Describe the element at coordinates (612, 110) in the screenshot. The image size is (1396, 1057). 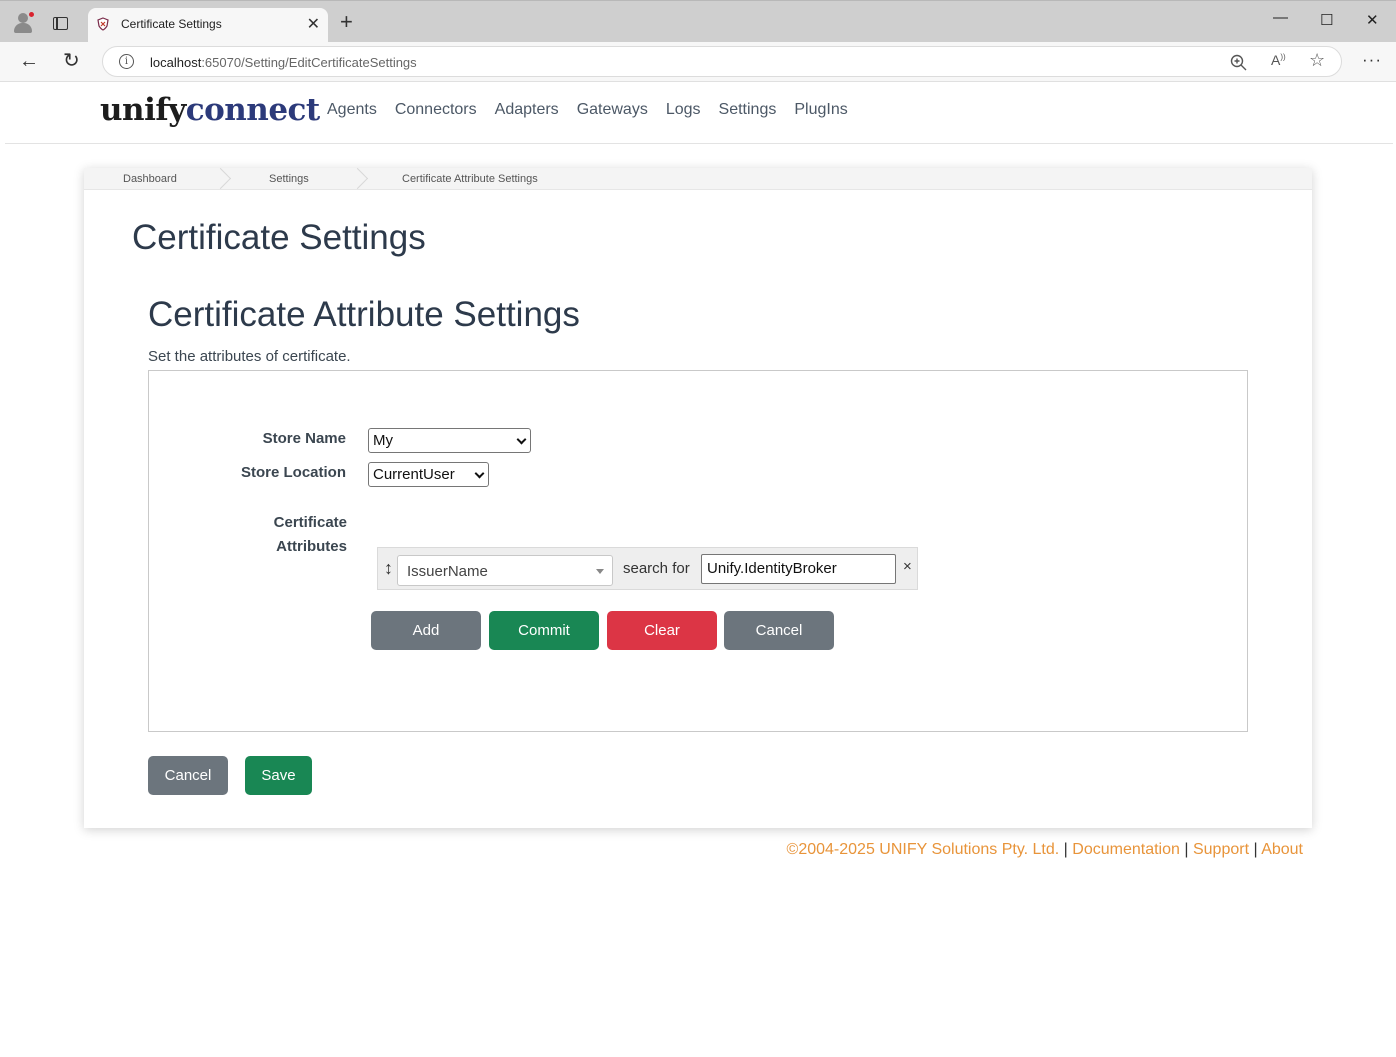
I see `nav-gateways: Gateways` at that location.